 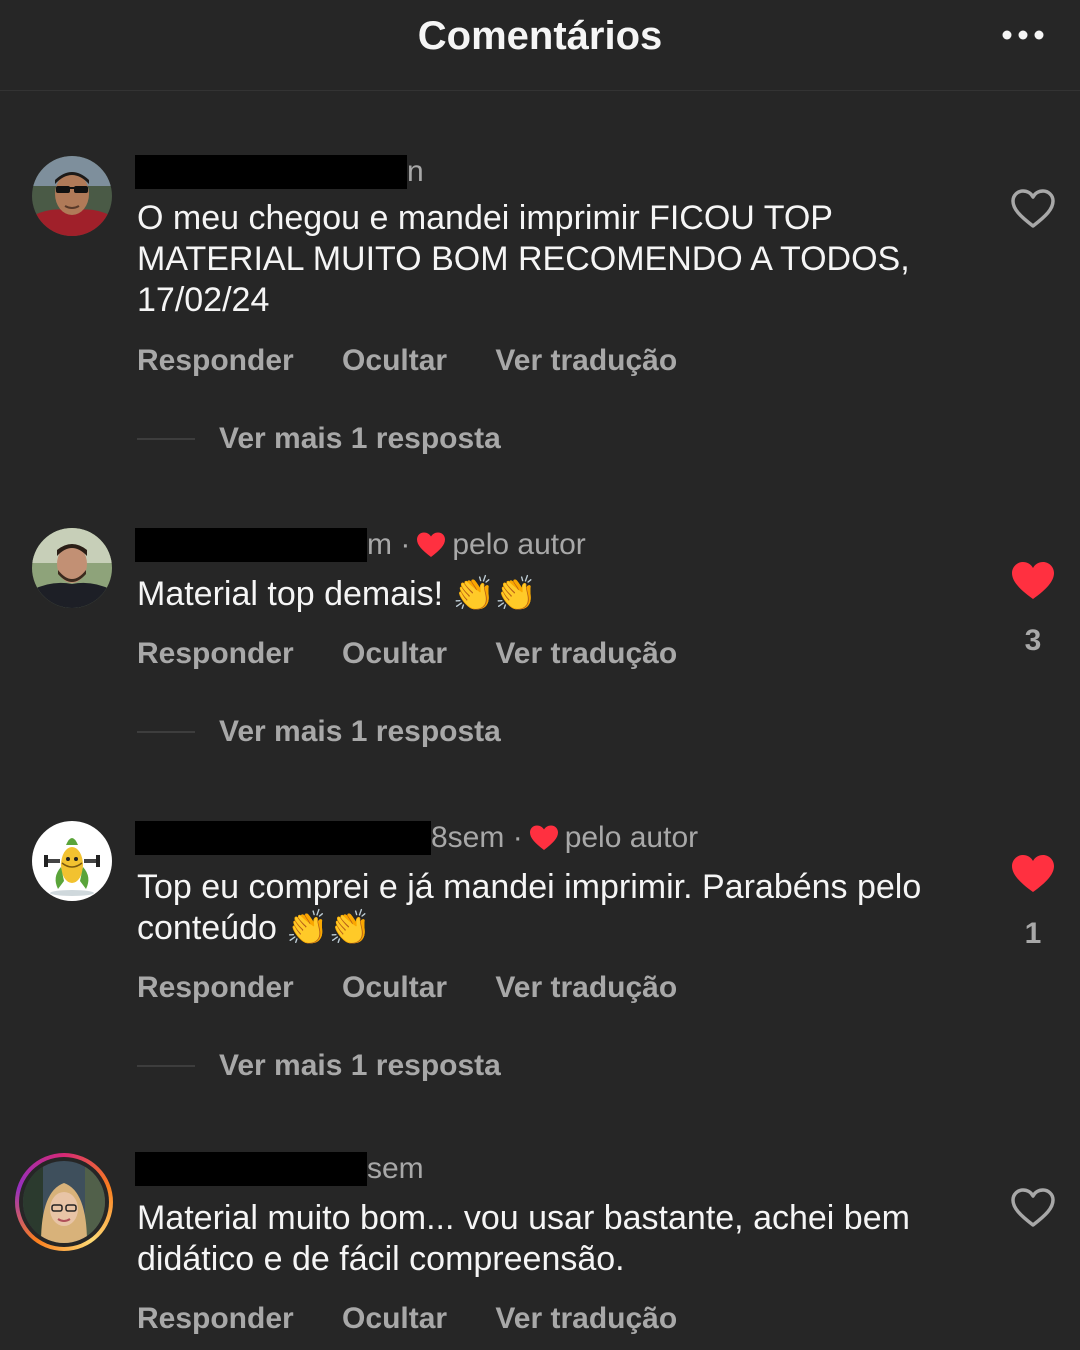 I want to click on page-title: Comentários, so click(x=540, y=36).